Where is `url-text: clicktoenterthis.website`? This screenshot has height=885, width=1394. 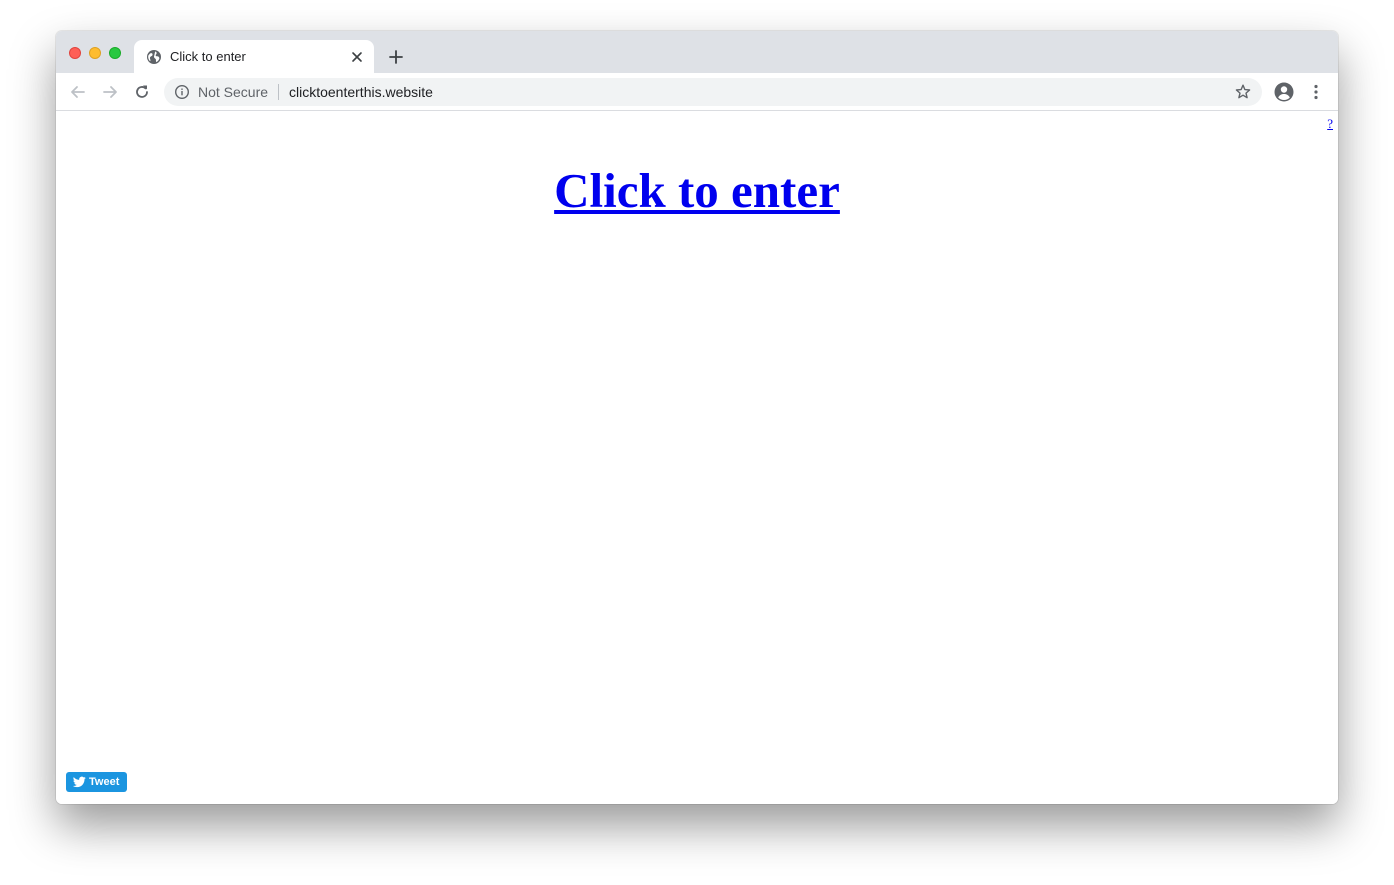
url-text: clicktoenterthis.website is located at coordinates (361, 92).